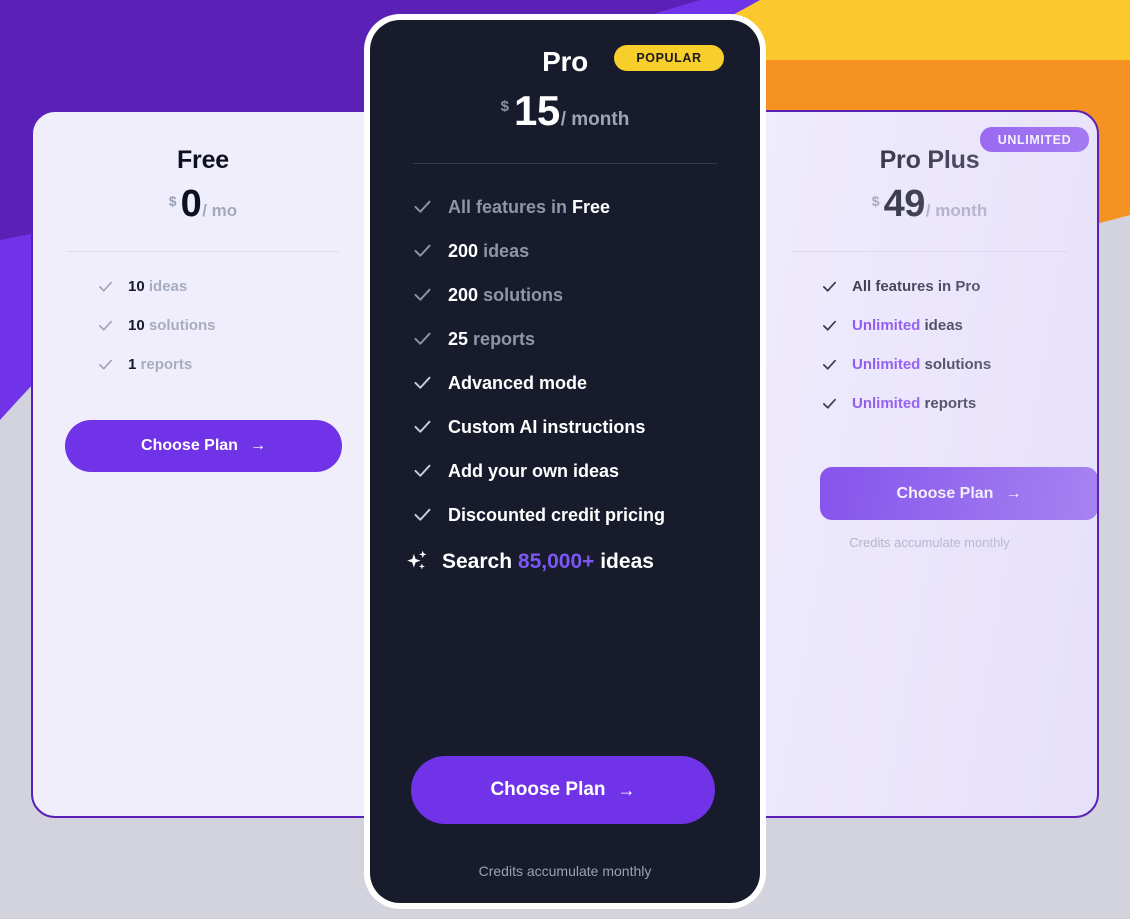  What do you see at coordinates (534, 470) in the screenshot?
I see `feature-text: Add your own ideas` at bounding box center [534, 470].